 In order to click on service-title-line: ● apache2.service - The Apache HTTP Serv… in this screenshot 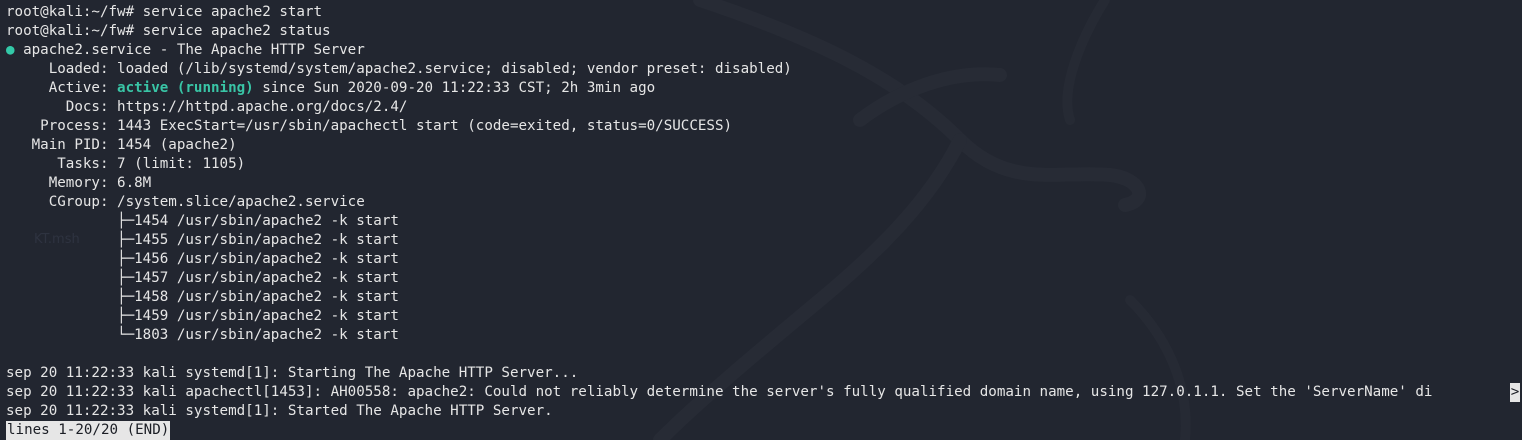, I will do `click(719, 50)`.